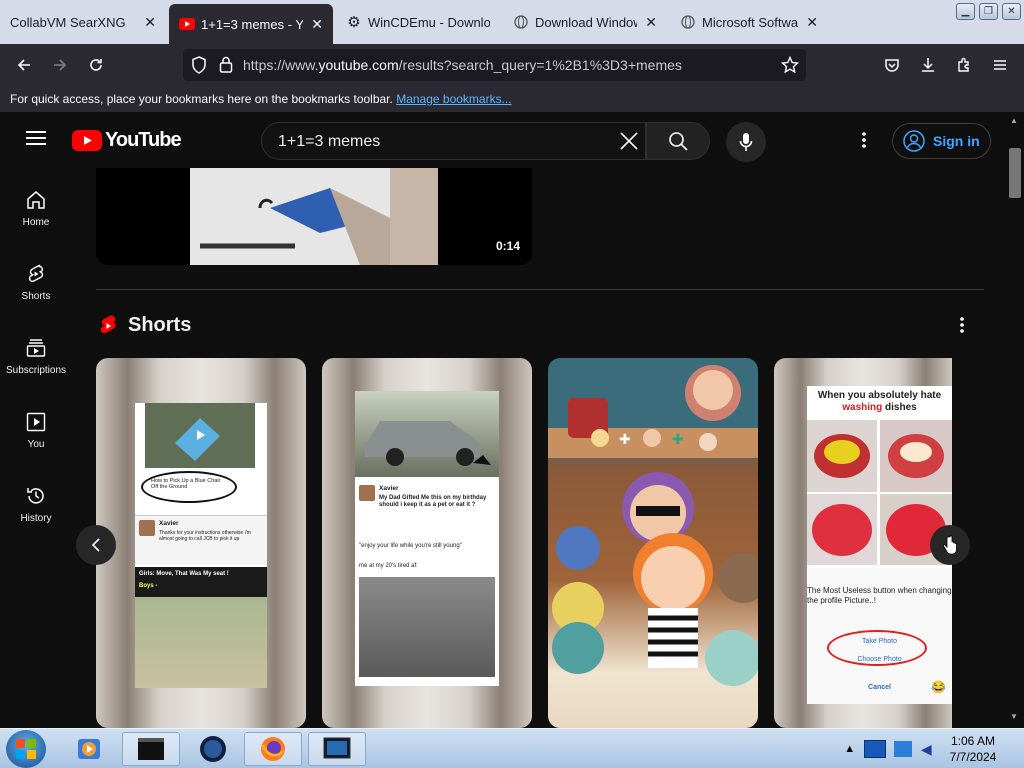  What do you see at coordinates (151, 749) in the screenshot?
I see `terminal-taskbar-icon` at bounding box center [151, 749].